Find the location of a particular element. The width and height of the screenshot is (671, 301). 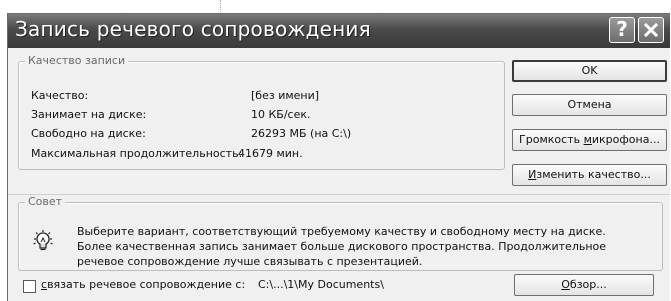

free-space-label: Свободно на диске: is located at coordinates (88, 133).